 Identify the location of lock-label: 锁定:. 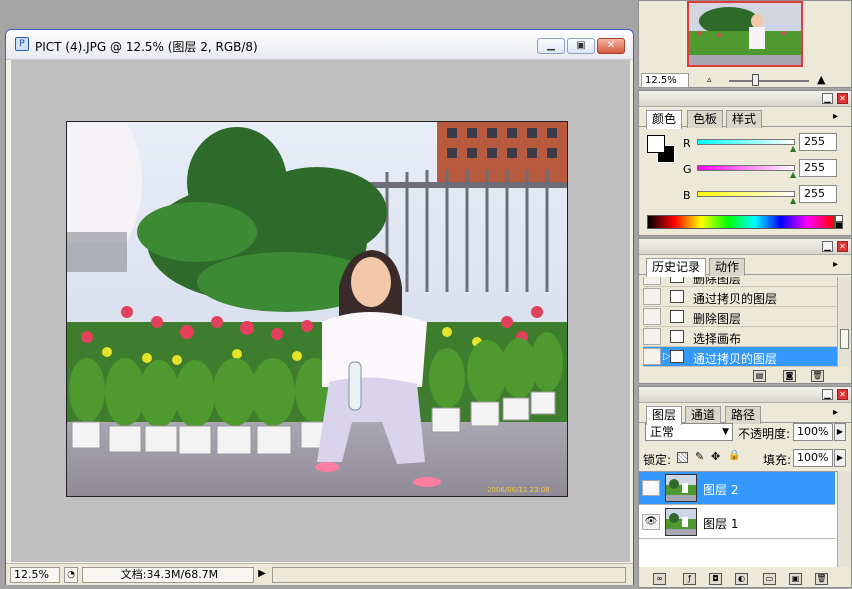
(657, 460).